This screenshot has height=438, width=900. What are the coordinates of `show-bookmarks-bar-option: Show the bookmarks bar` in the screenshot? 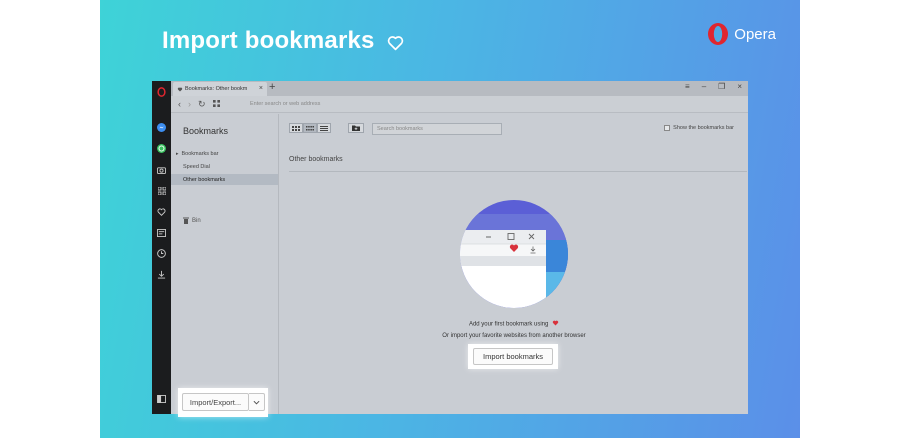 It's located at (699, 128).